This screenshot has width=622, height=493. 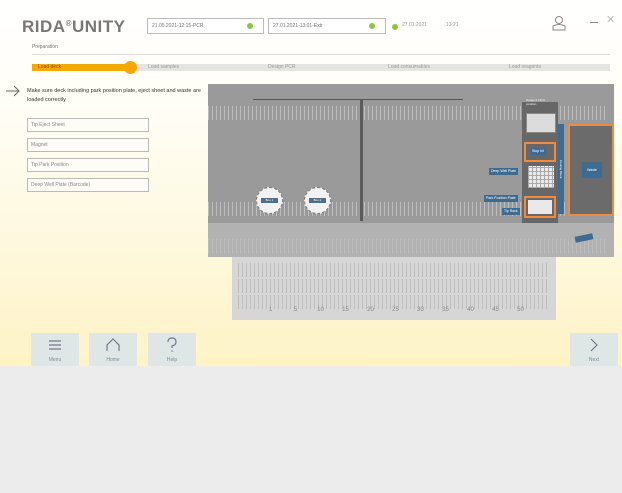 I want to click on checklist-item: Deep Well Plate (Barcode), so click(x=88, y=185).